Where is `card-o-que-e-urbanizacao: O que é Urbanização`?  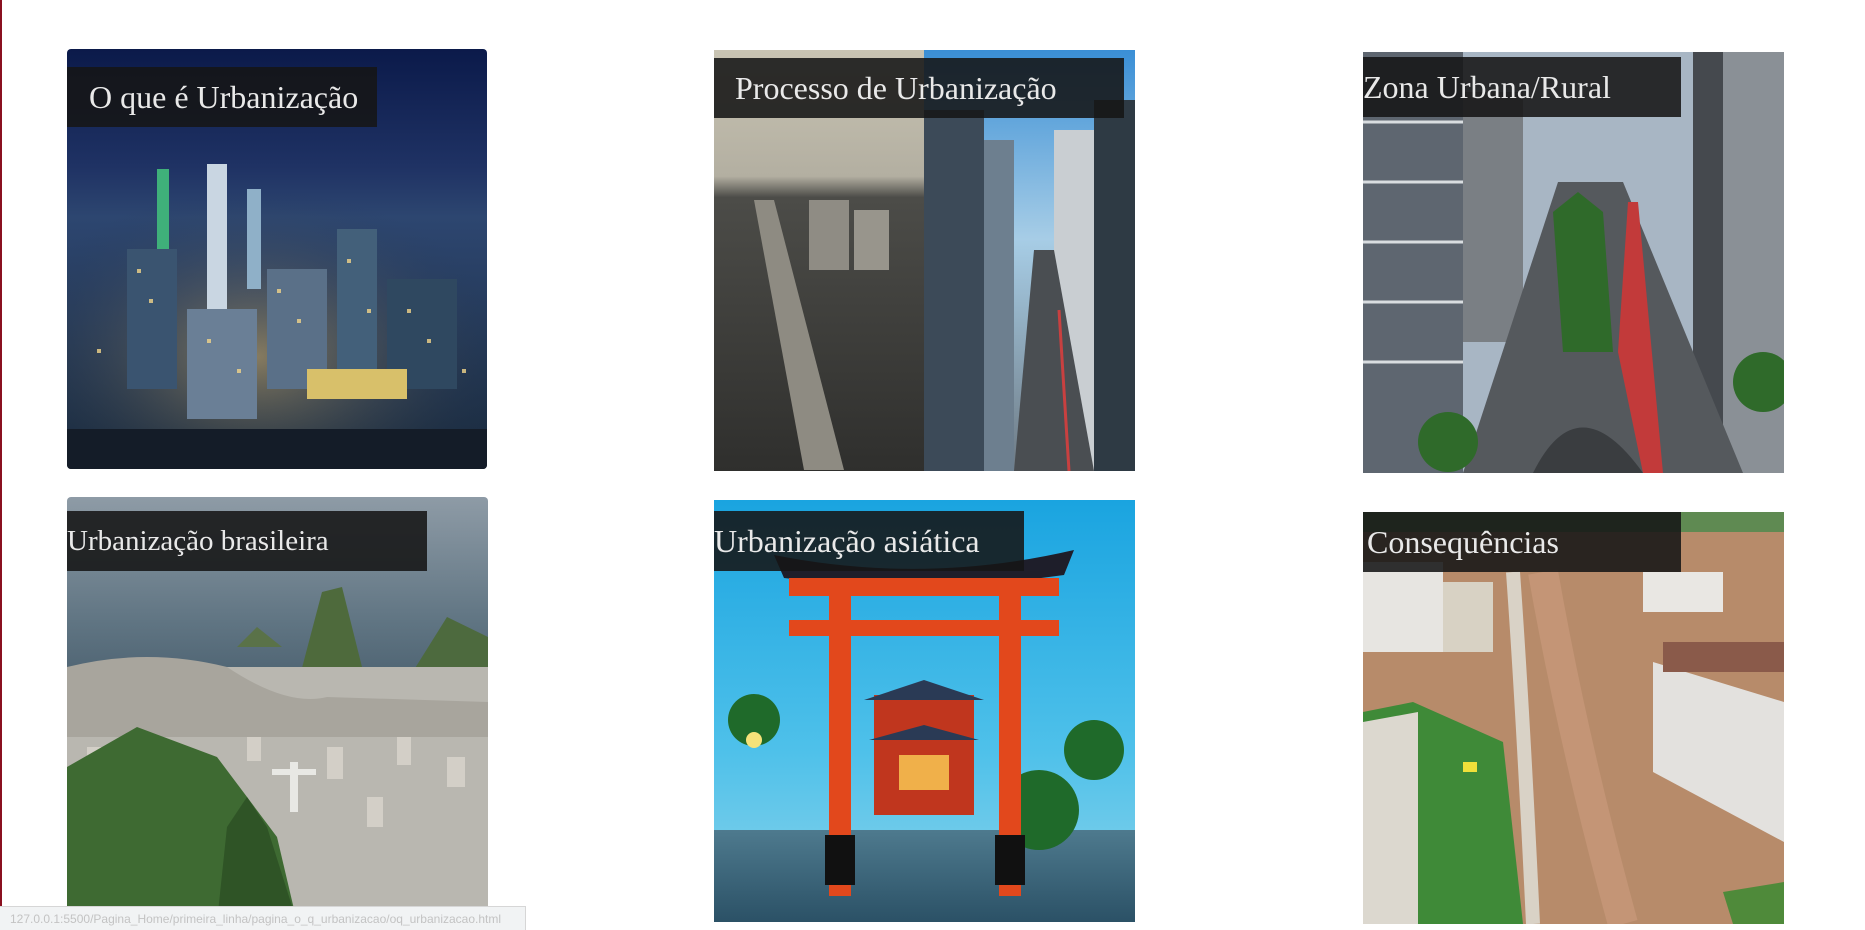
card-o-que-e-urbanizacao: O que é Urbanização is located at coordinates (277, 259).